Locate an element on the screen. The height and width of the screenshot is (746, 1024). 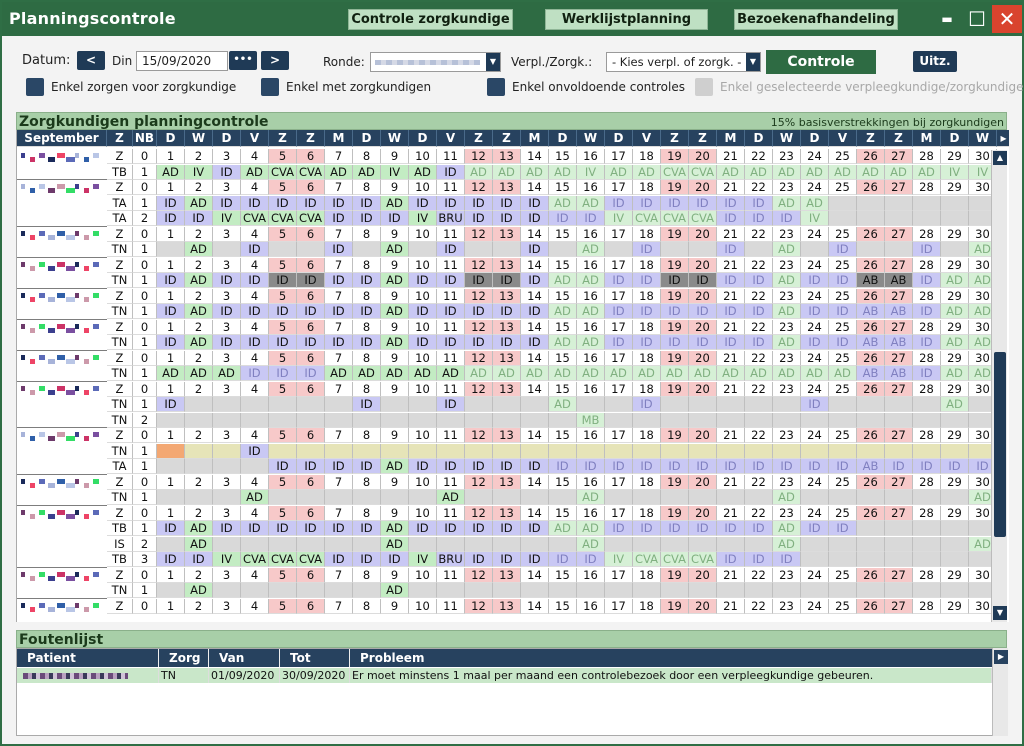
column-patient: Patient is located at coordinates (88, 658).